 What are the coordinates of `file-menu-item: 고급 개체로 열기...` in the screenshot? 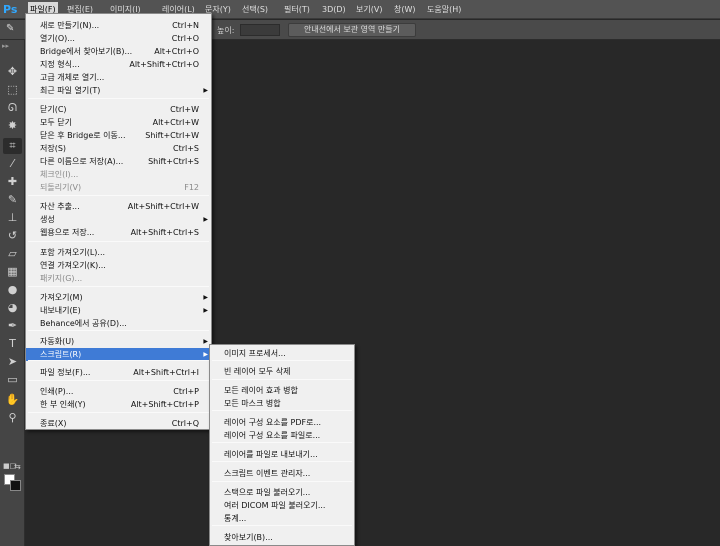 It's located at (118, 77).